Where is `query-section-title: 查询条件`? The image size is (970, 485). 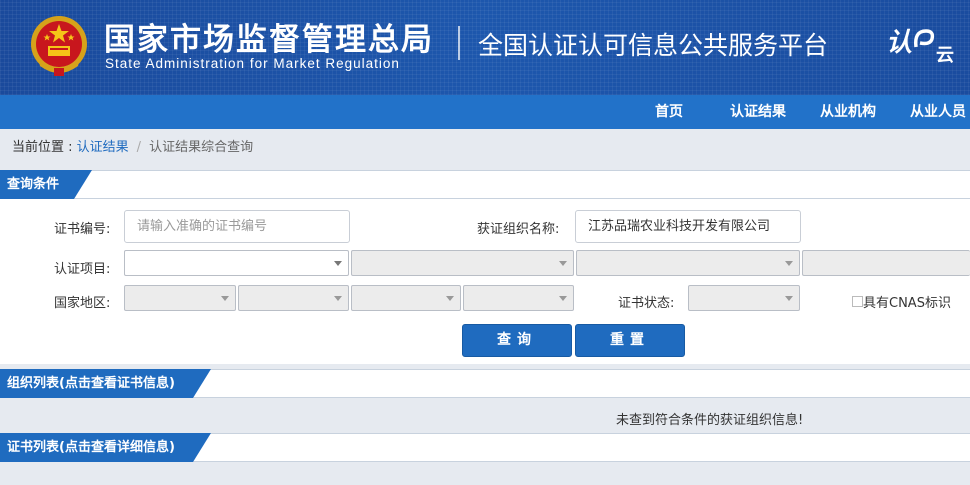
query-section-title: 查询条件 is located at coordinates (46, 184).